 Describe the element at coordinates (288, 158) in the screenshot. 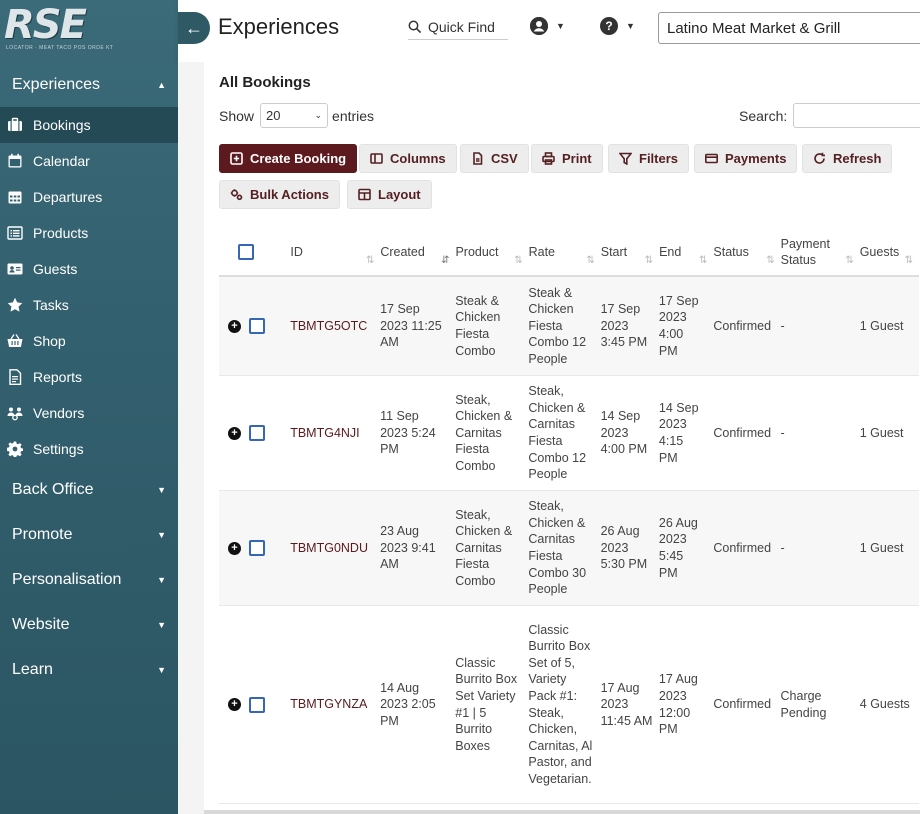

I see `create-booking-button: Create Booking` at that location.